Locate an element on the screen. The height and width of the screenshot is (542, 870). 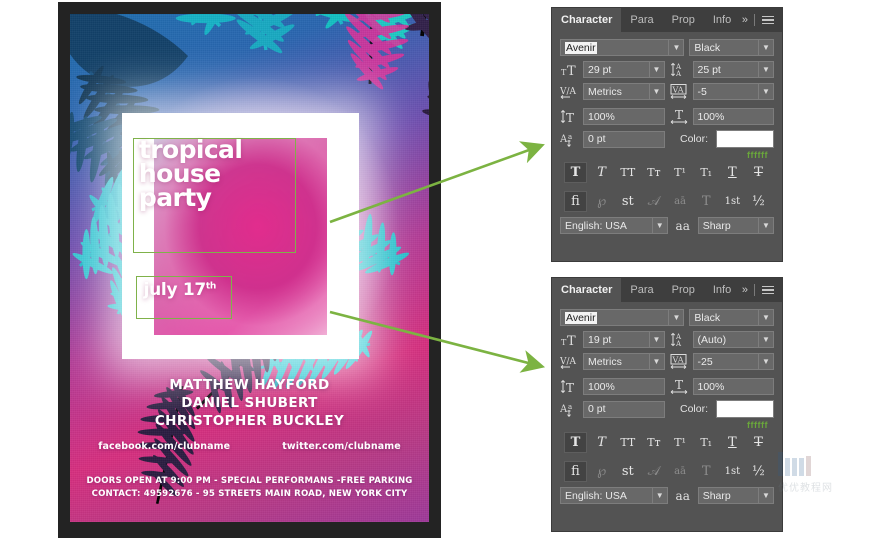
small-caps-button-1: Tᴛ is located at coordinates (653, 172).